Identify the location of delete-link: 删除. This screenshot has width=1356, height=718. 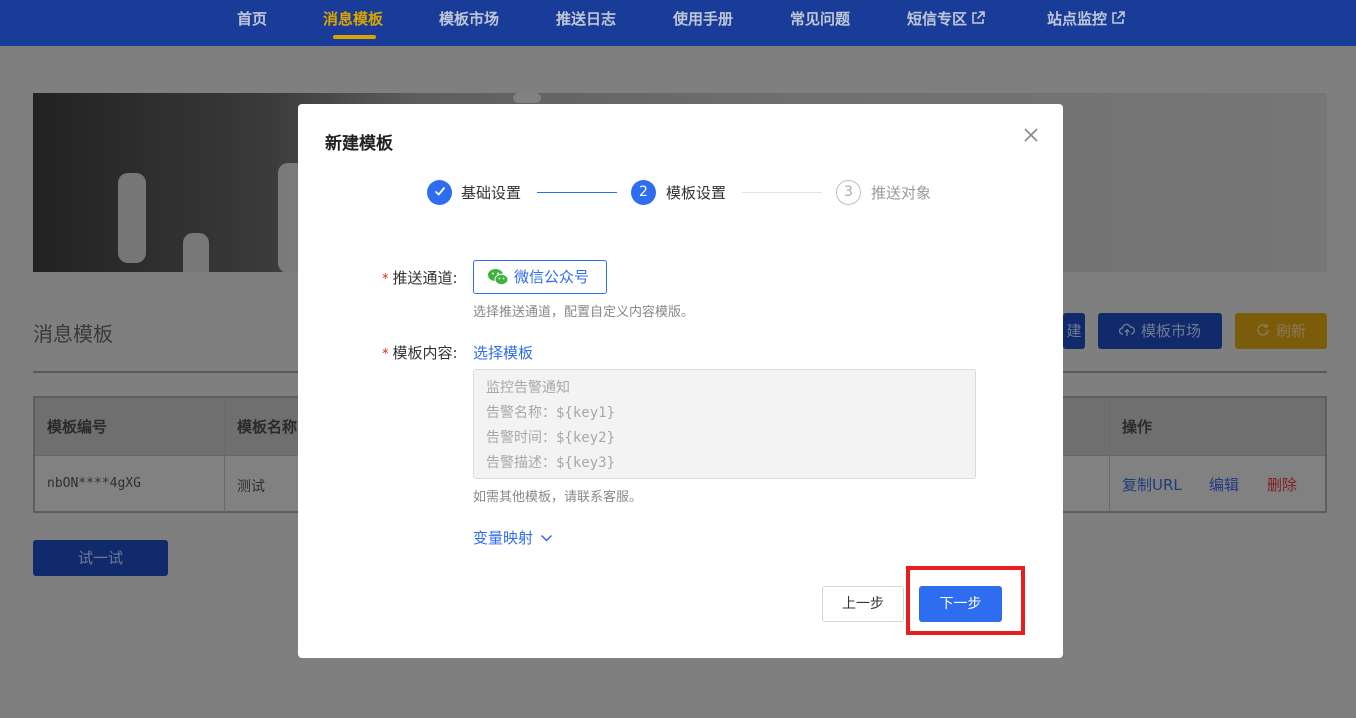
(1282, 484).